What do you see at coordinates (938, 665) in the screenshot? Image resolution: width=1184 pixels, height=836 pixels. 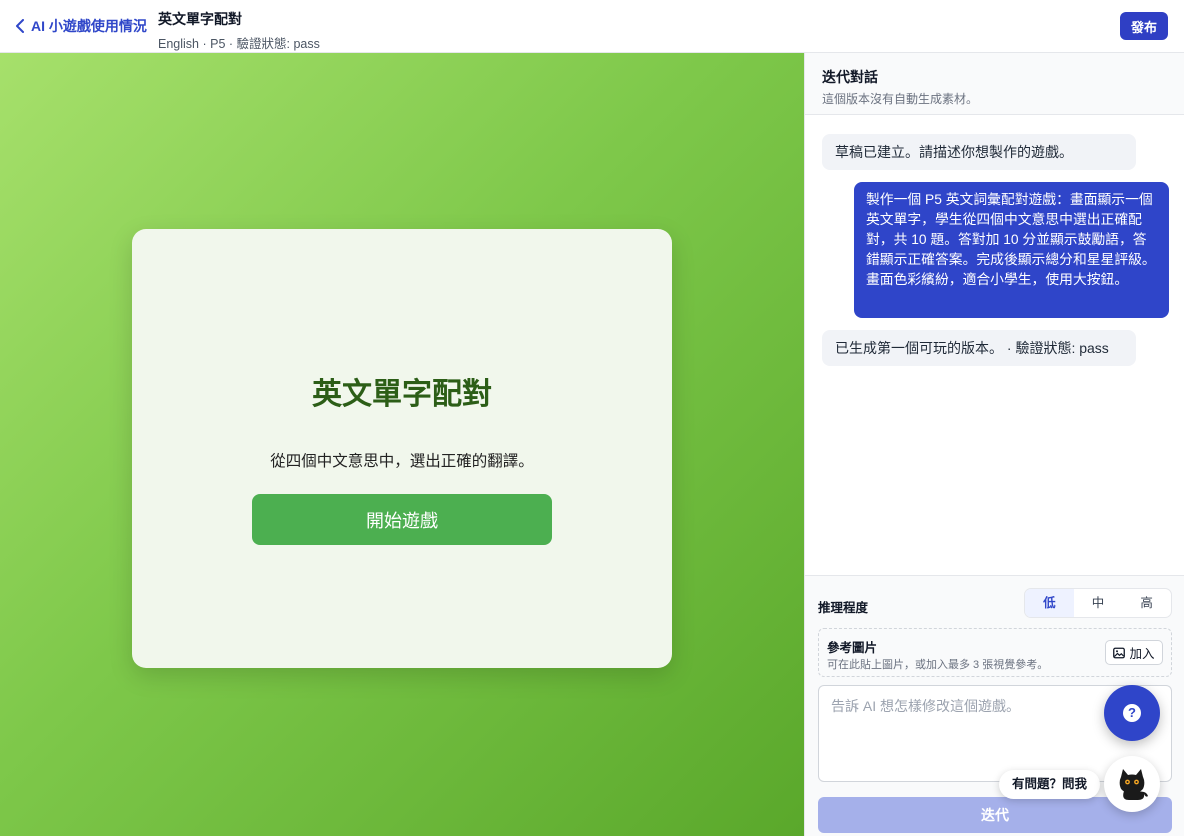 I see `reference-image-hint: 可在此貼上圖片，或加入最多 3 張視覺參考。` at bounding box center [938, 665].